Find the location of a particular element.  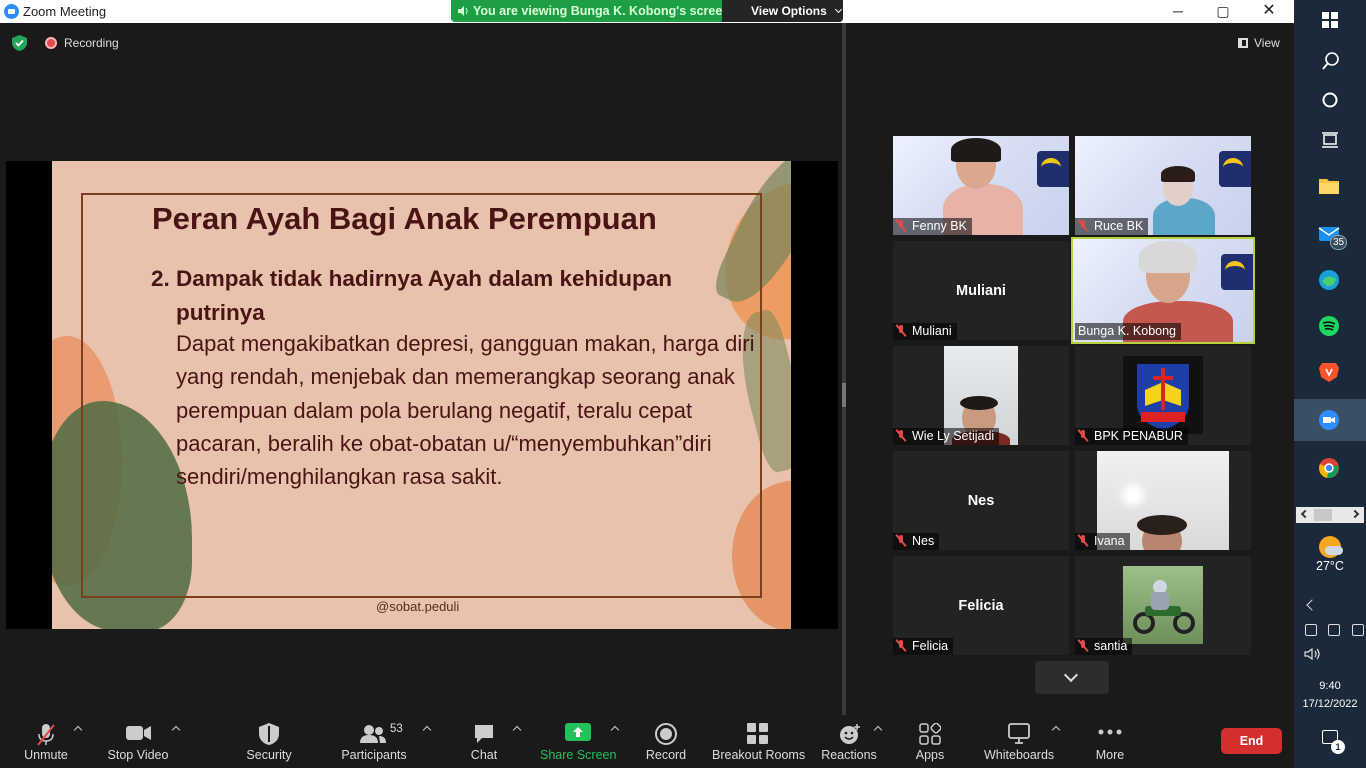

participant-tile: Fenny BK is located at coordinates (981, 185).